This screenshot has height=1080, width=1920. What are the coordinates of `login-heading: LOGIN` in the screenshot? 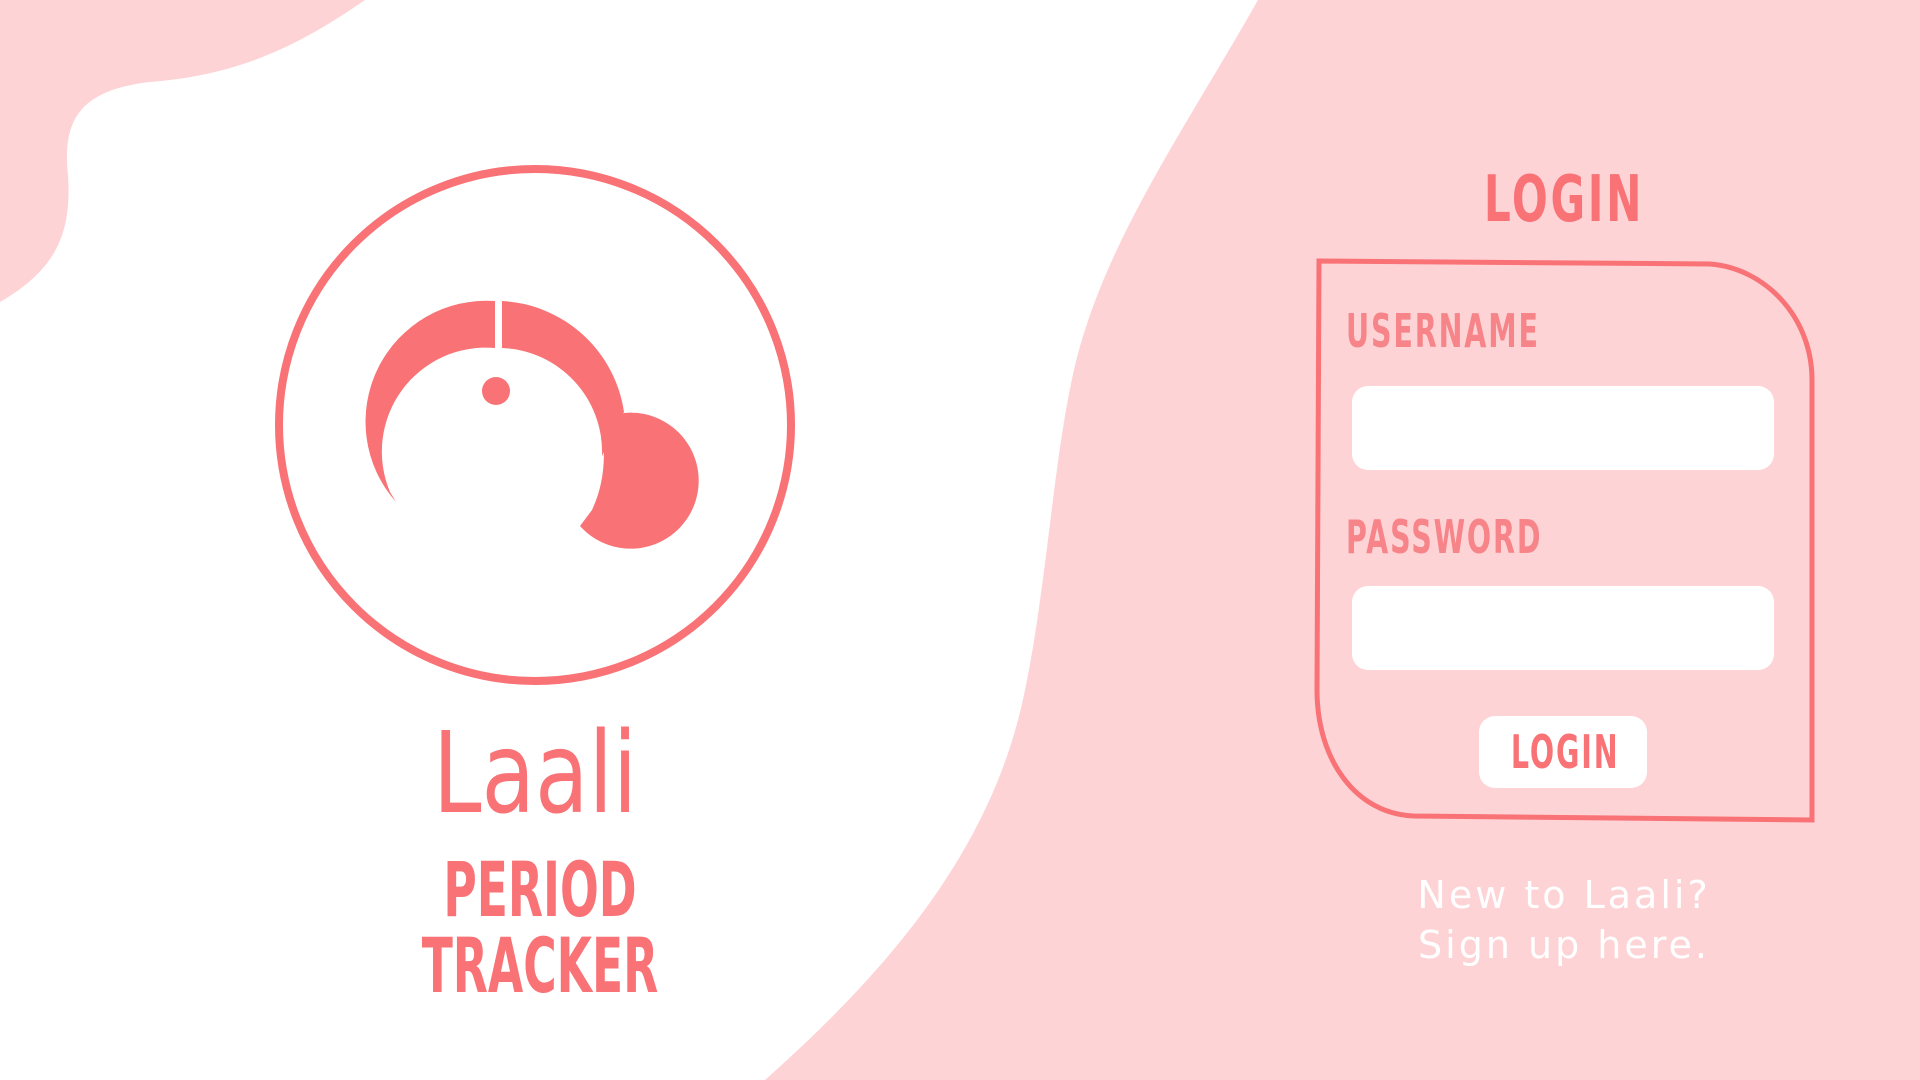 It's located at (1564, 200).